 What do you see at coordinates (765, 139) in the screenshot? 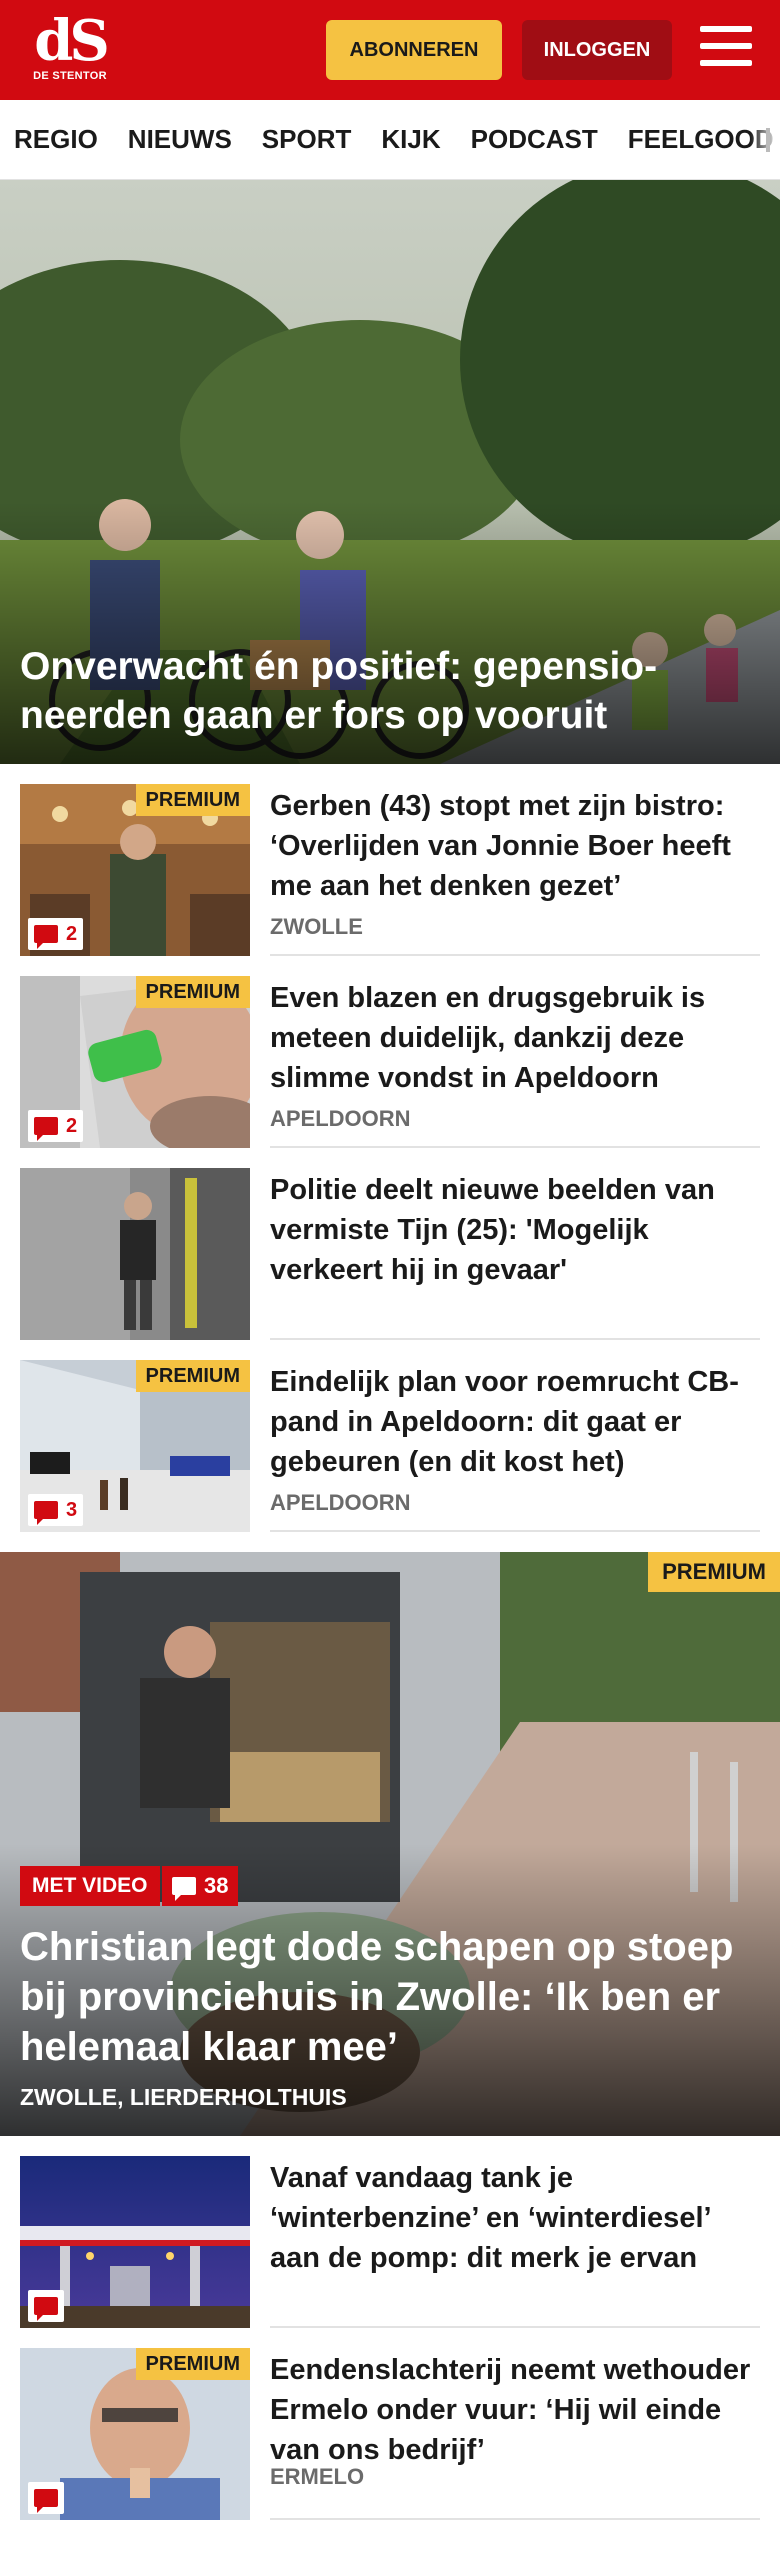
I see `nav-fade` at bounding box center [765, 139].